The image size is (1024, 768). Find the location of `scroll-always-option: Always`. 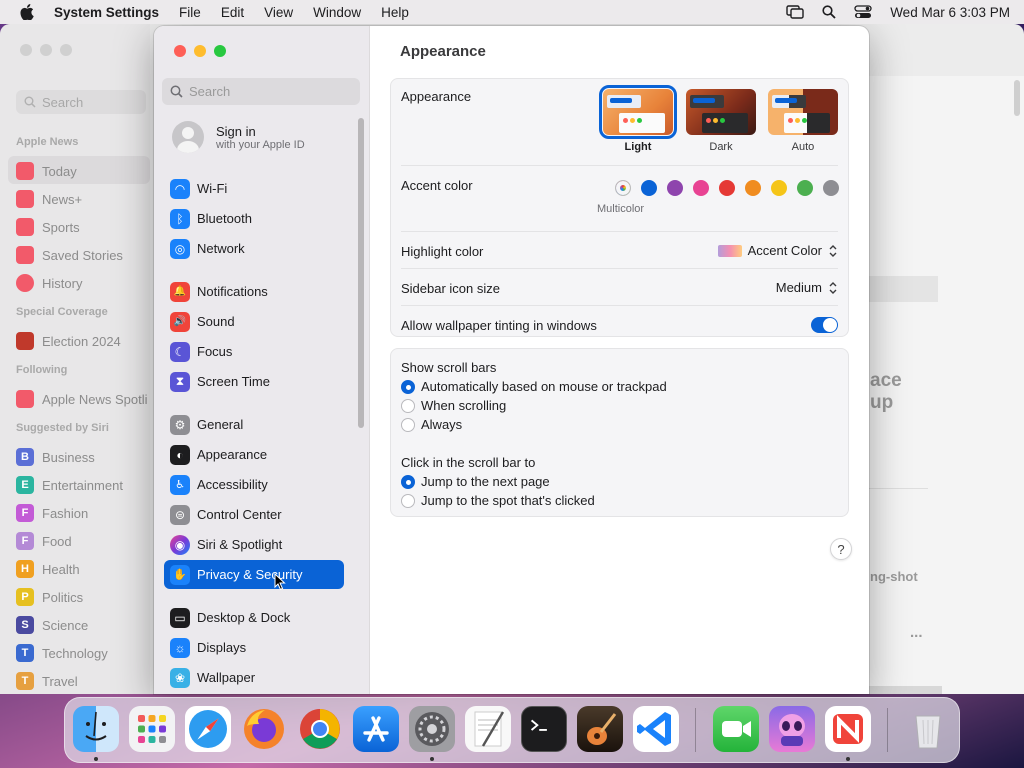

scroll-always-option: Always is located at coordinates (431, 424).